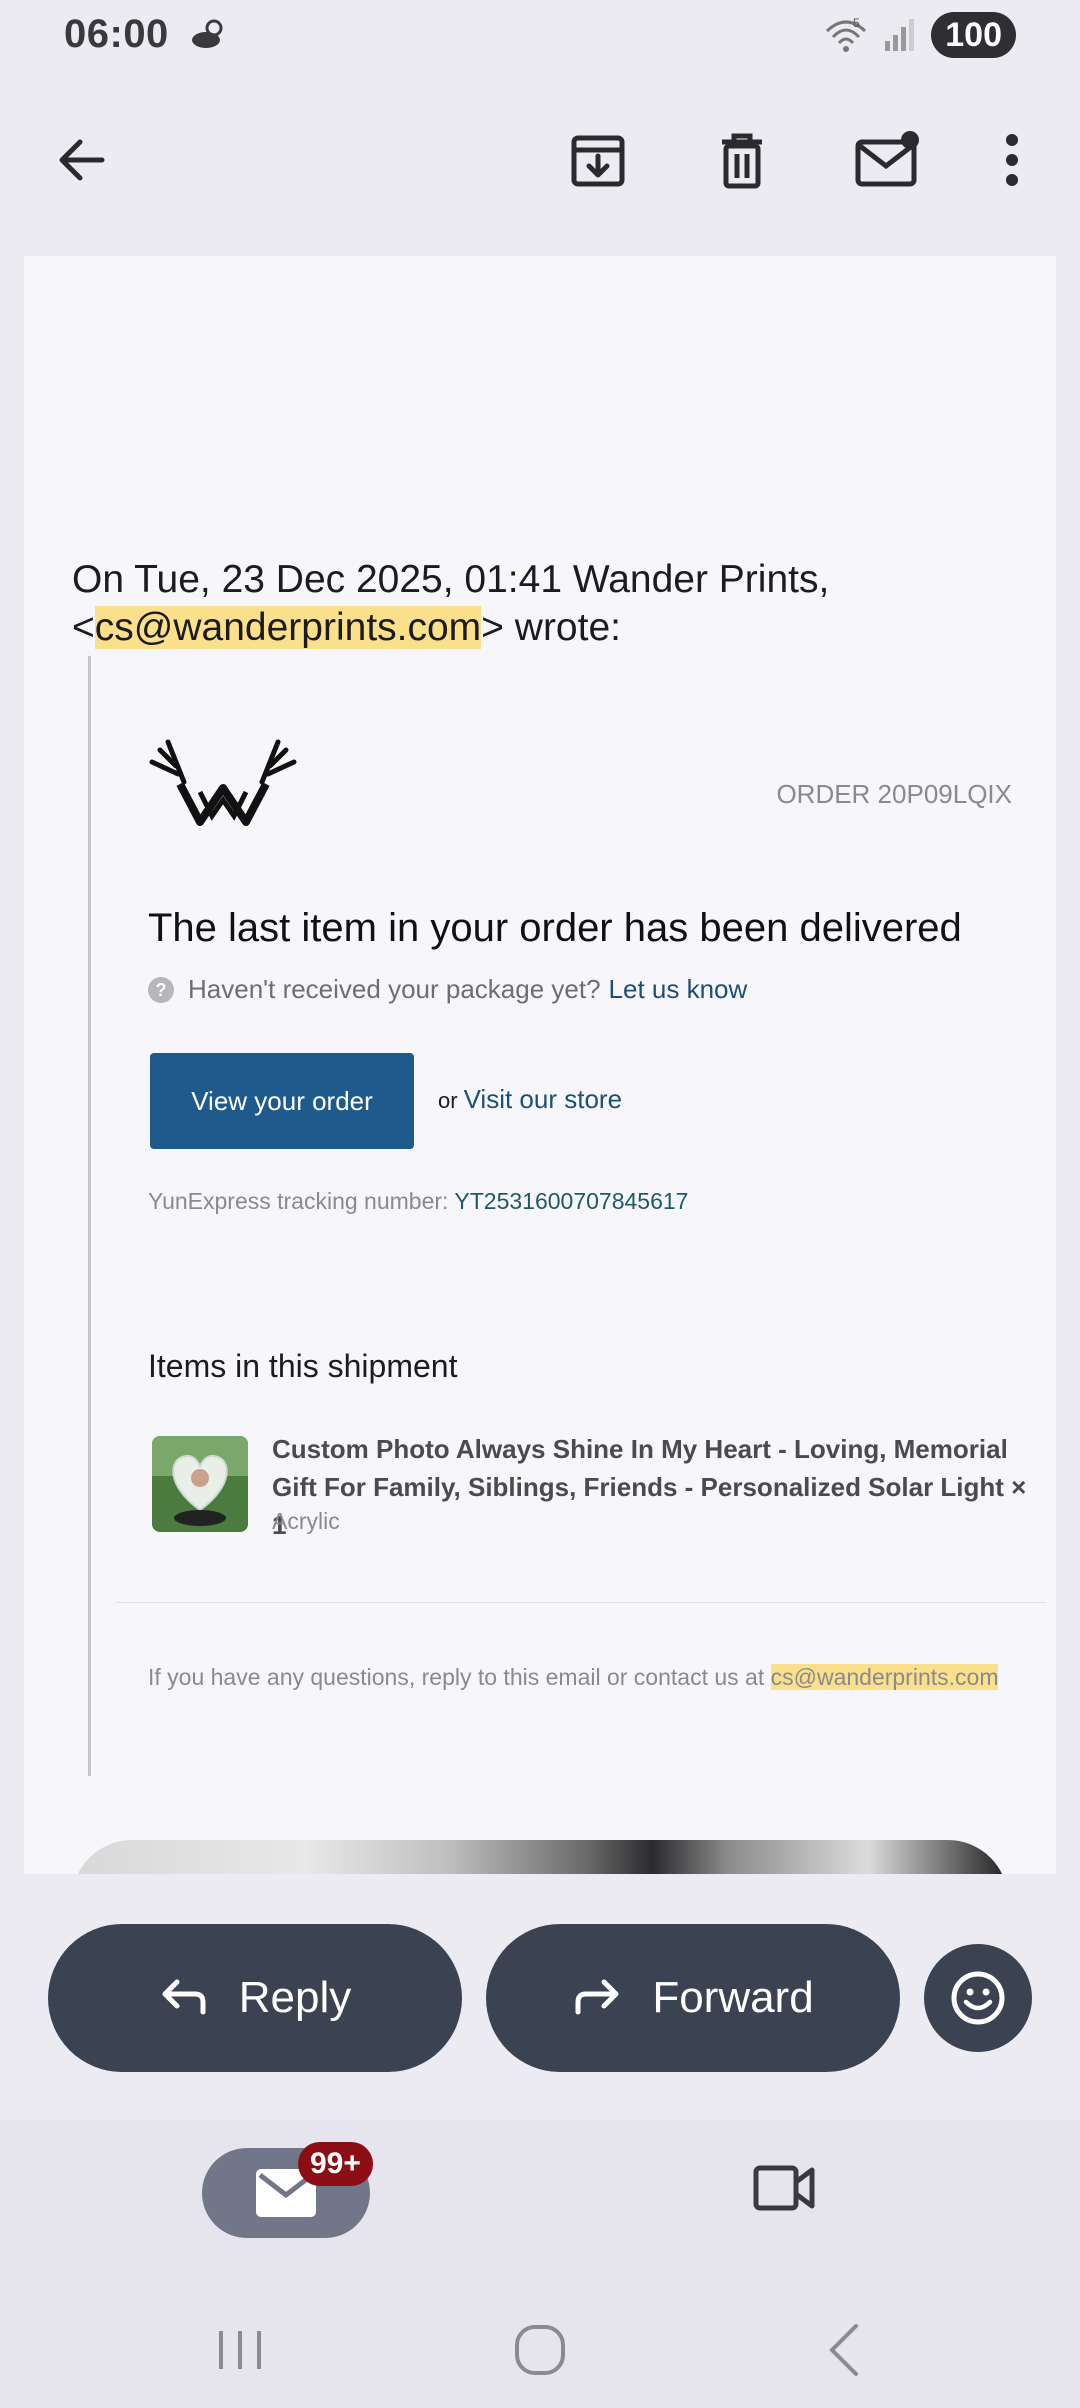 This screenshot has height=2408, width=1080. What do you see at coordinates (900, 35) in the screenshot?
I see `signal-icon` at bounding box center [900, 35].